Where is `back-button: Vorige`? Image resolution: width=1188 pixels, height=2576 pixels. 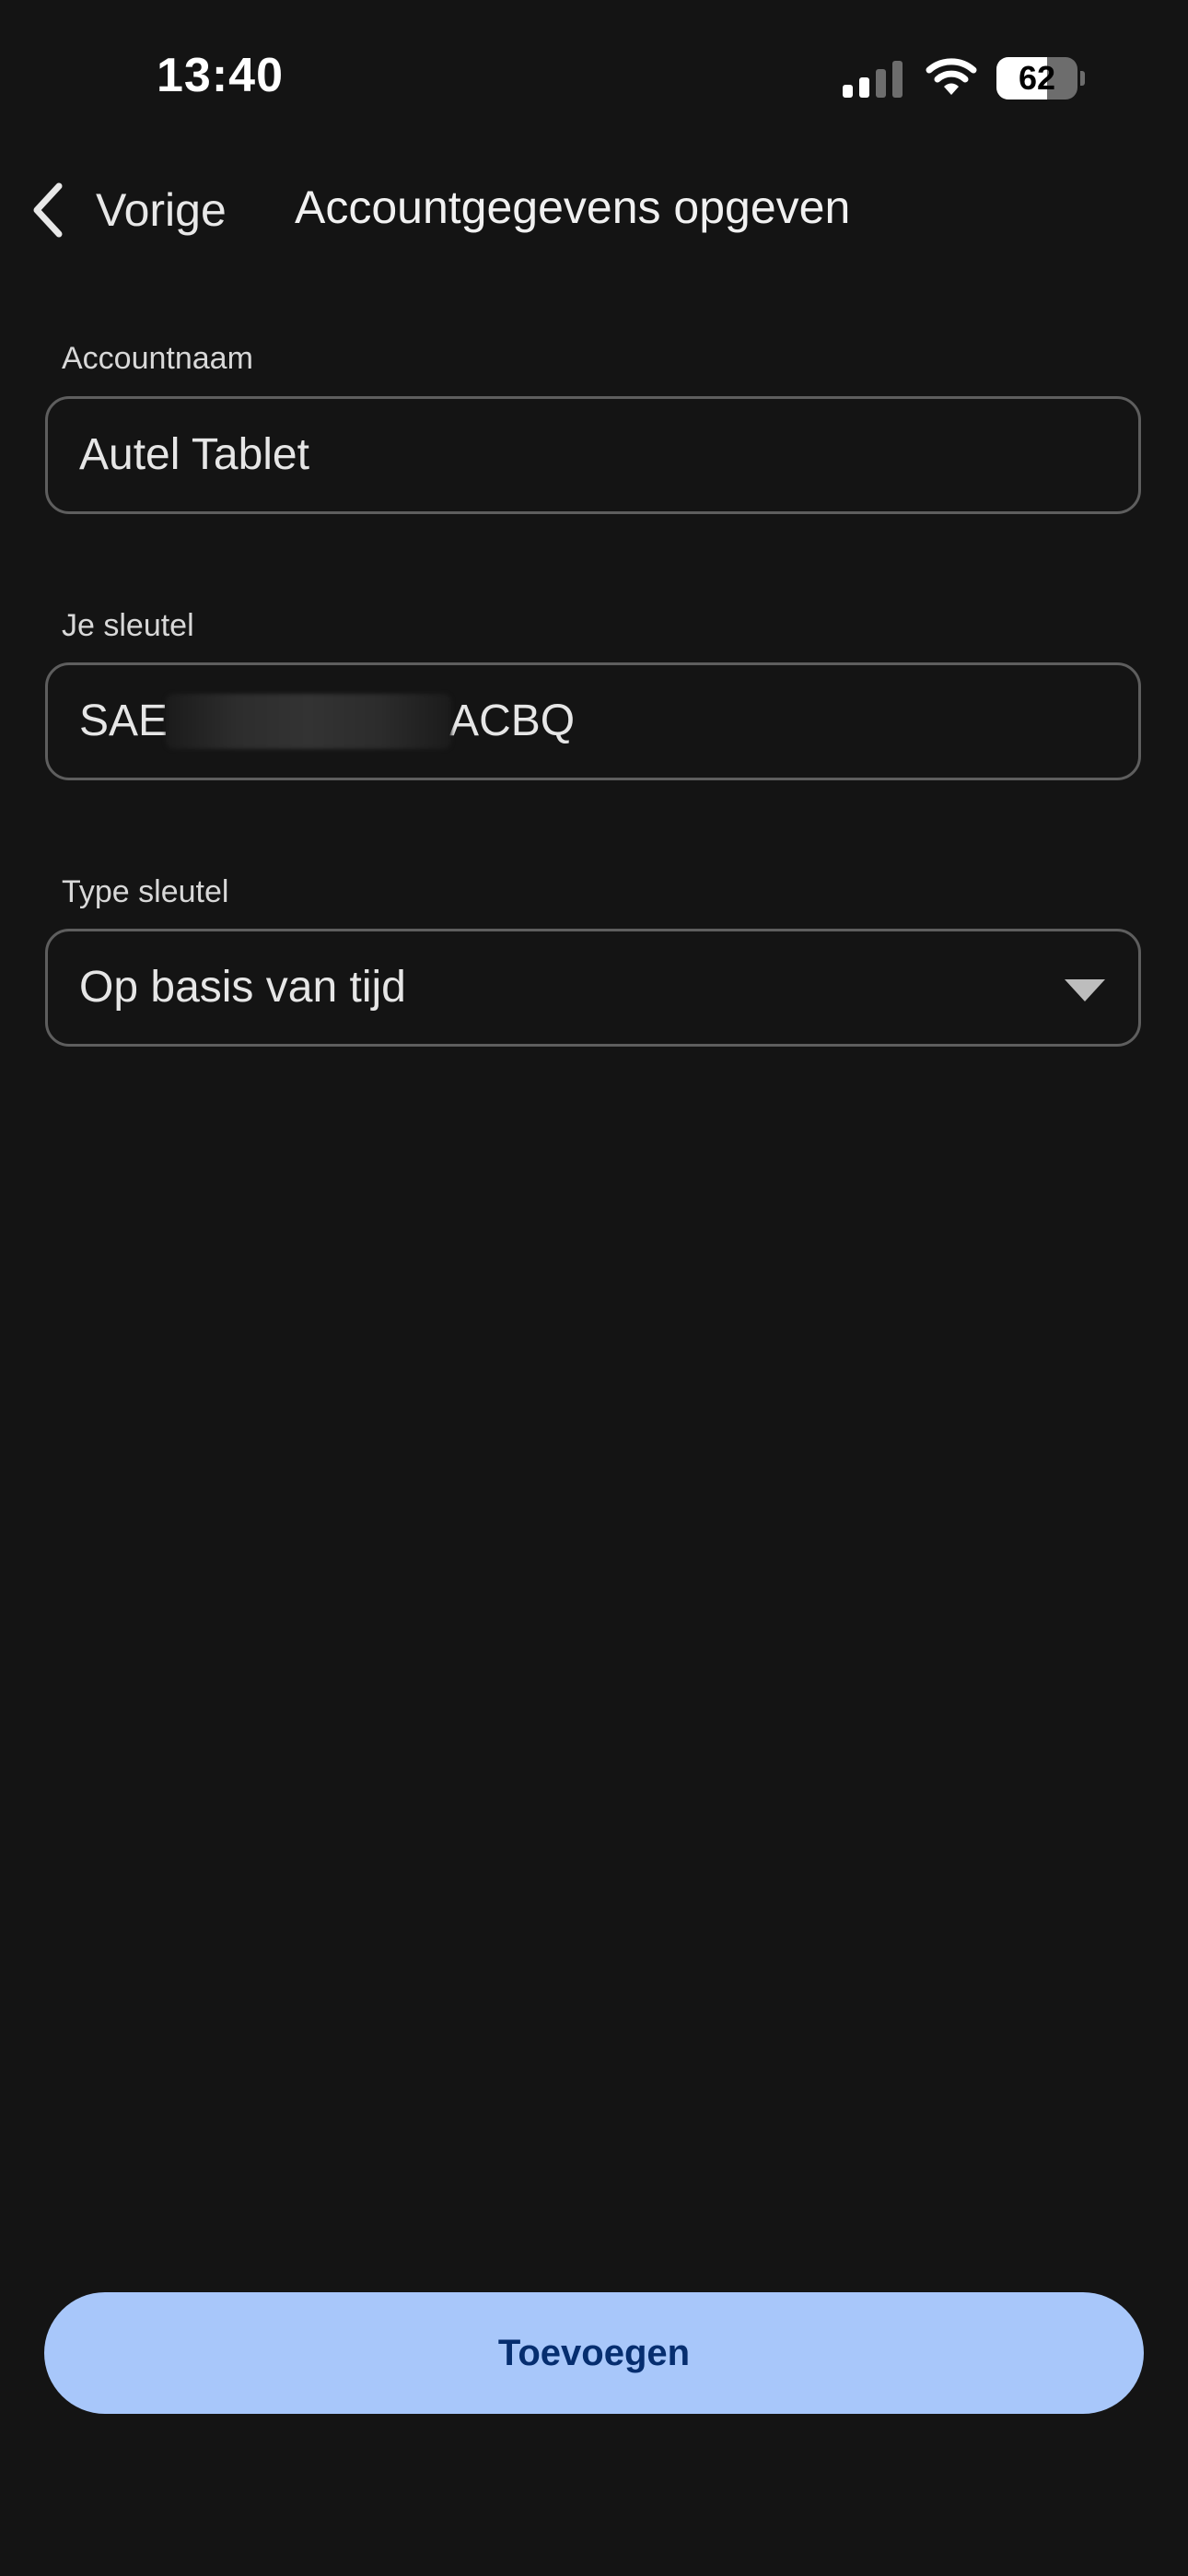 back-button: Vorige is located at coordinates (127, 210).